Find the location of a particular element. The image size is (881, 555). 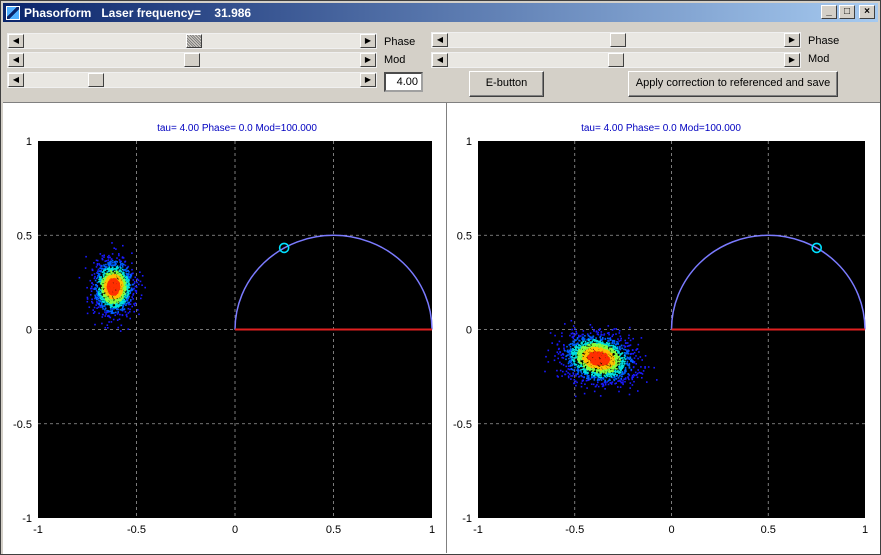

right-mod-thumb is located at coordinates (616, 60).